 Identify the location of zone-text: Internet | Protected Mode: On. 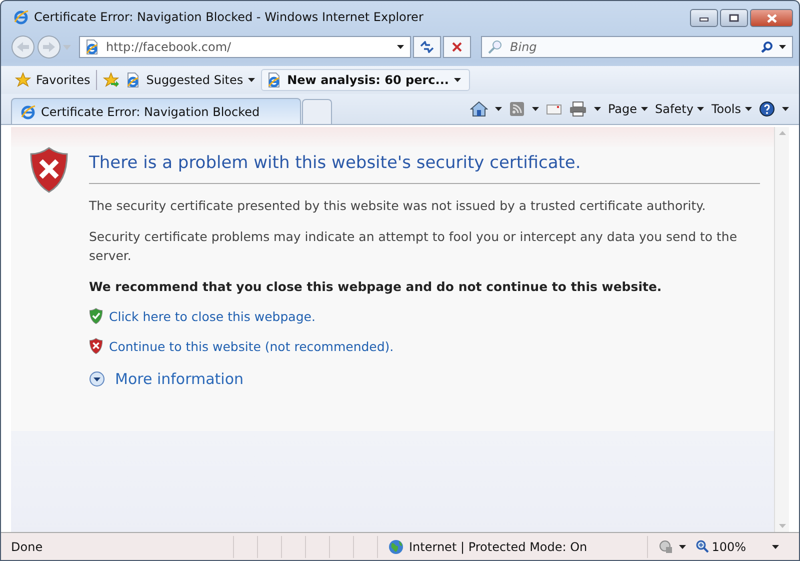
(498, 547).